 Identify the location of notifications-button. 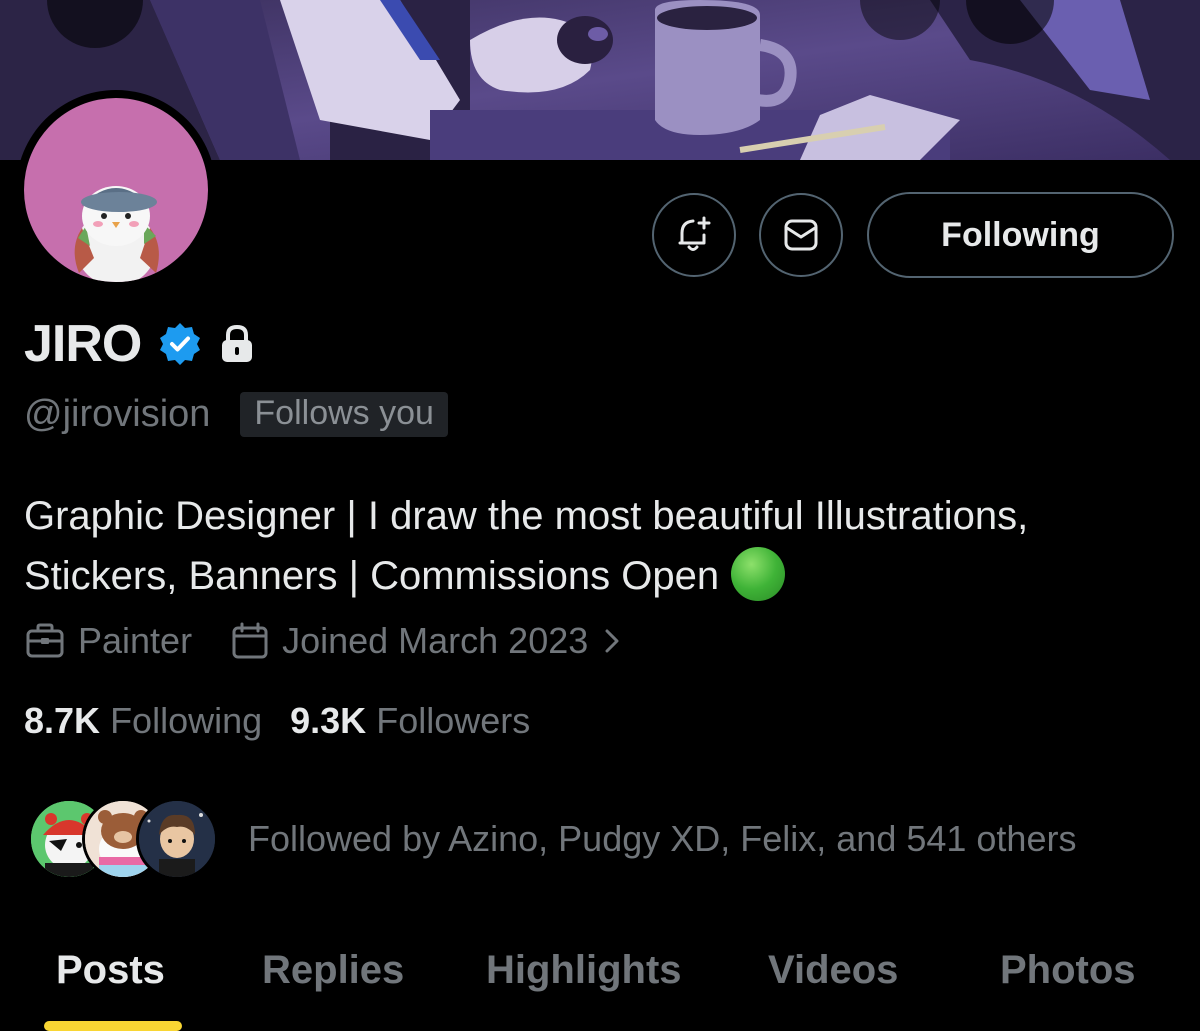
(694, 235).